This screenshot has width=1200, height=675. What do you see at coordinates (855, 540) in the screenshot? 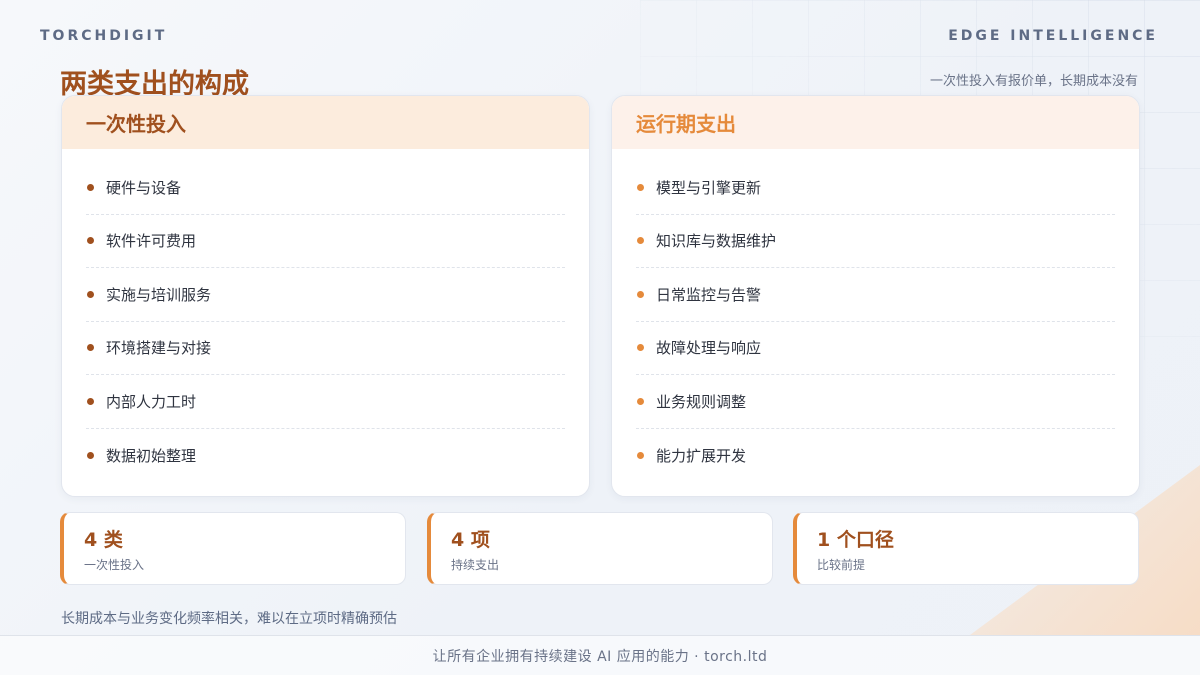
I see `stat-value: 1 个口径` at bounding box center [855, 540].